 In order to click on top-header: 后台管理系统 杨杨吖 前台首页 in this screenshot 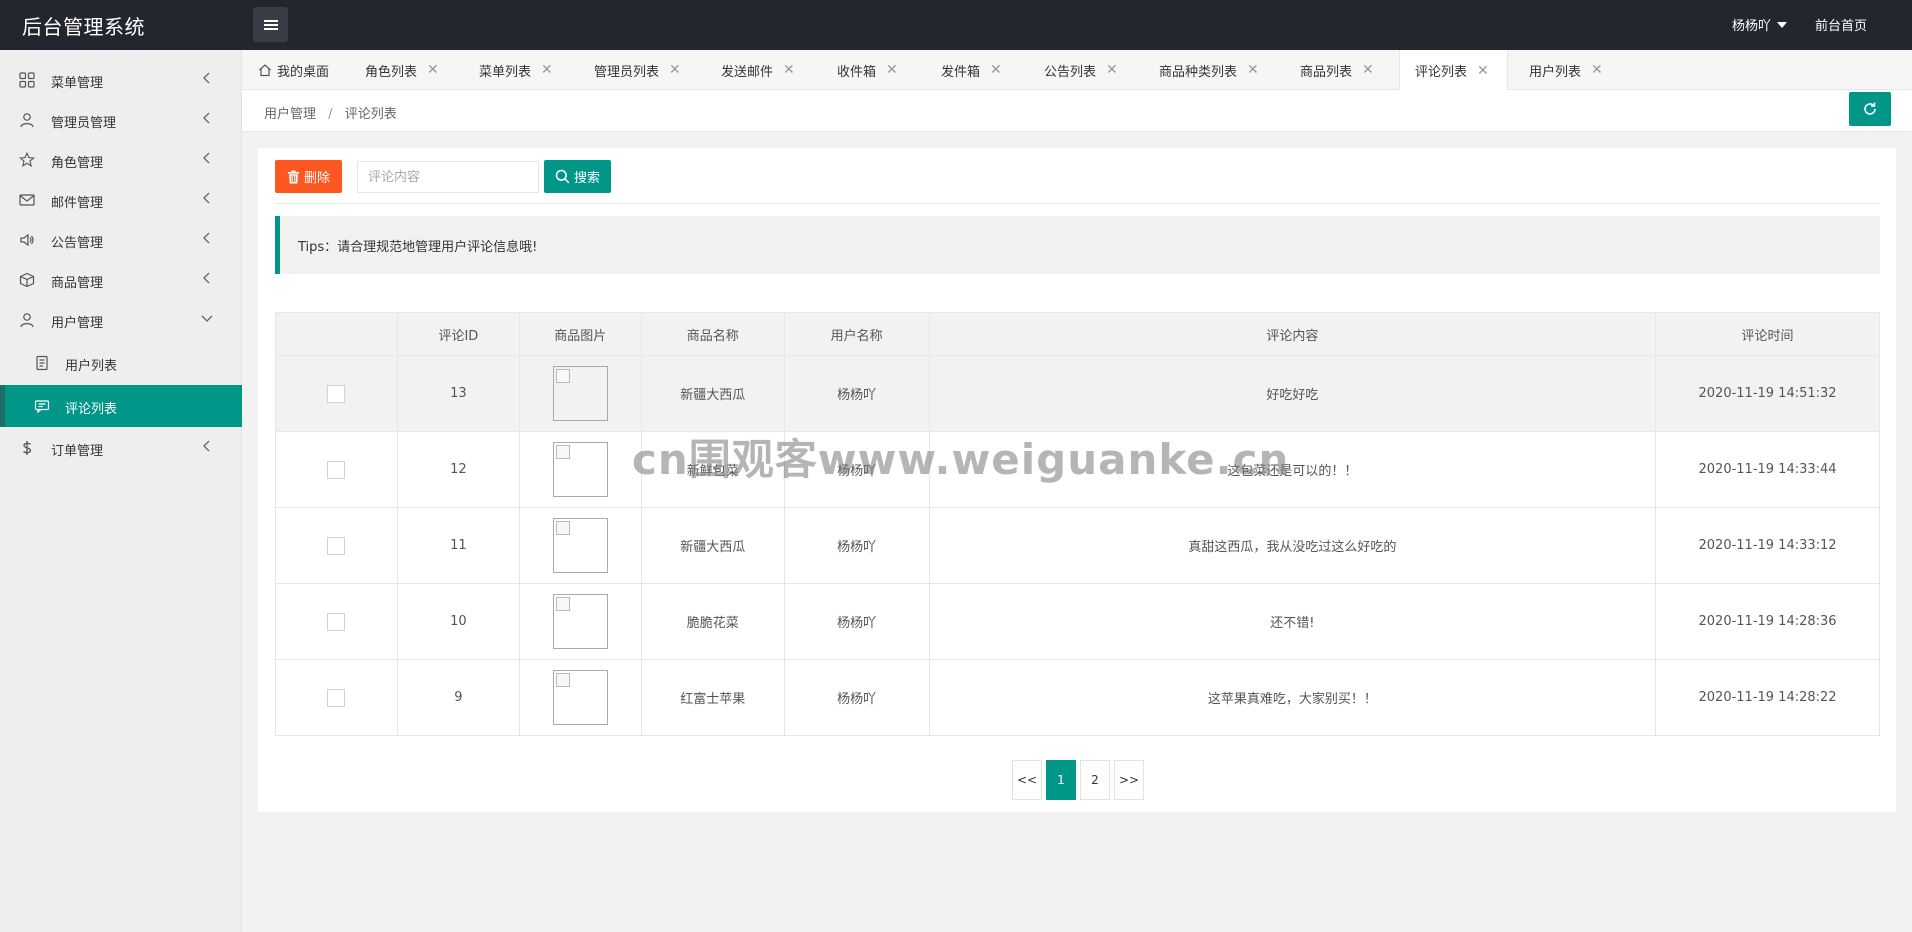, I will do `click(956, 25)`.